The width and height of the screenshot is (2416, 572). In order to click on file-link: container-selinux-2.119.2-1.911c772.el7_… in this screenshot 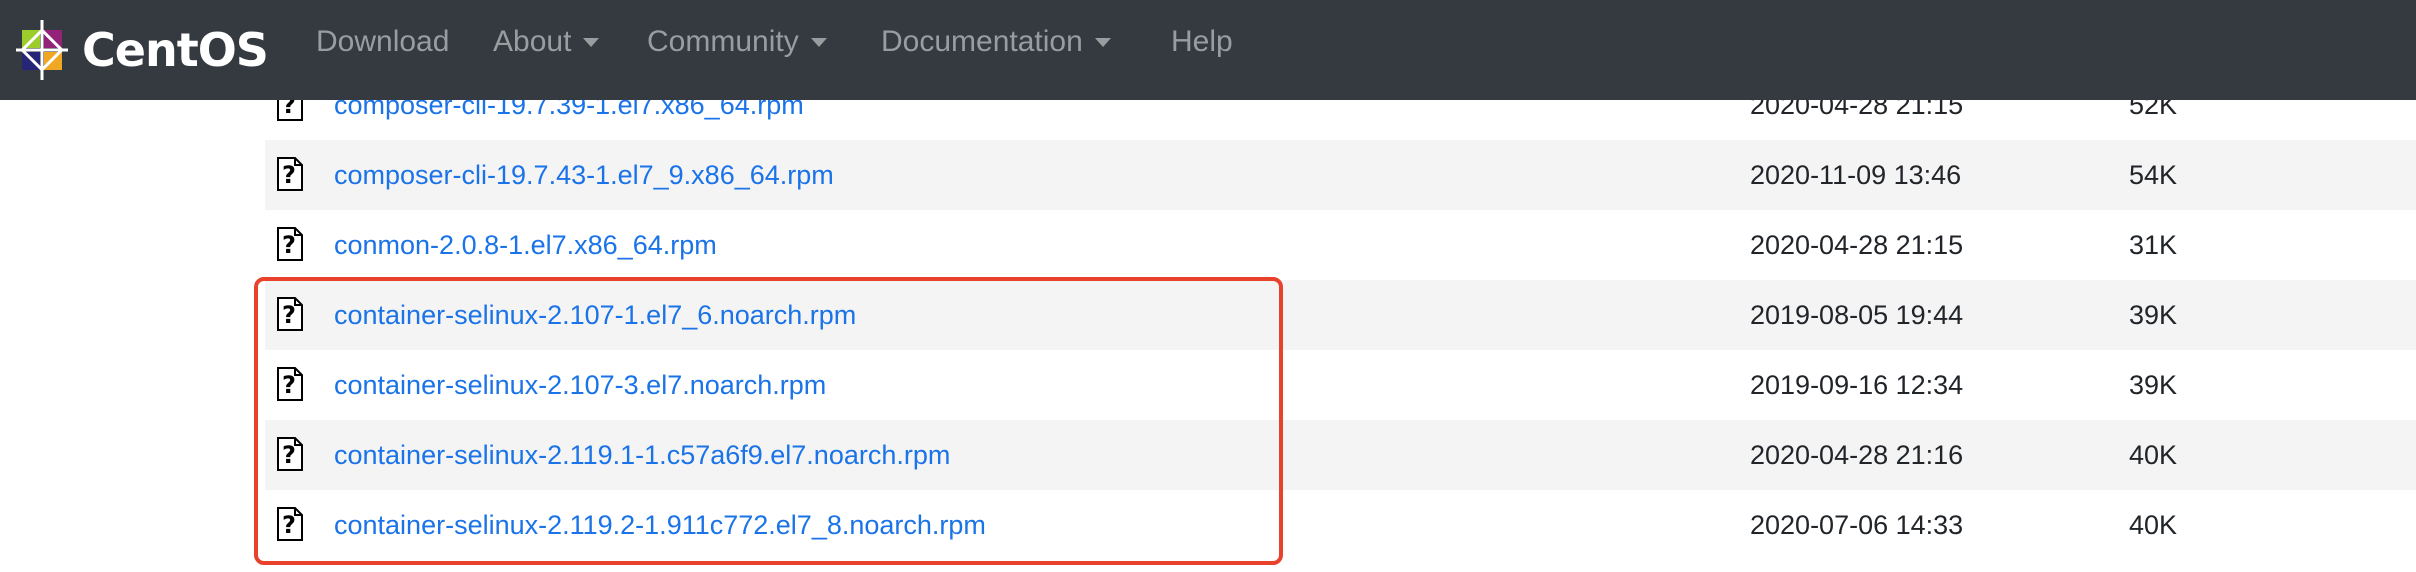, I will do `click(660, 525)`.